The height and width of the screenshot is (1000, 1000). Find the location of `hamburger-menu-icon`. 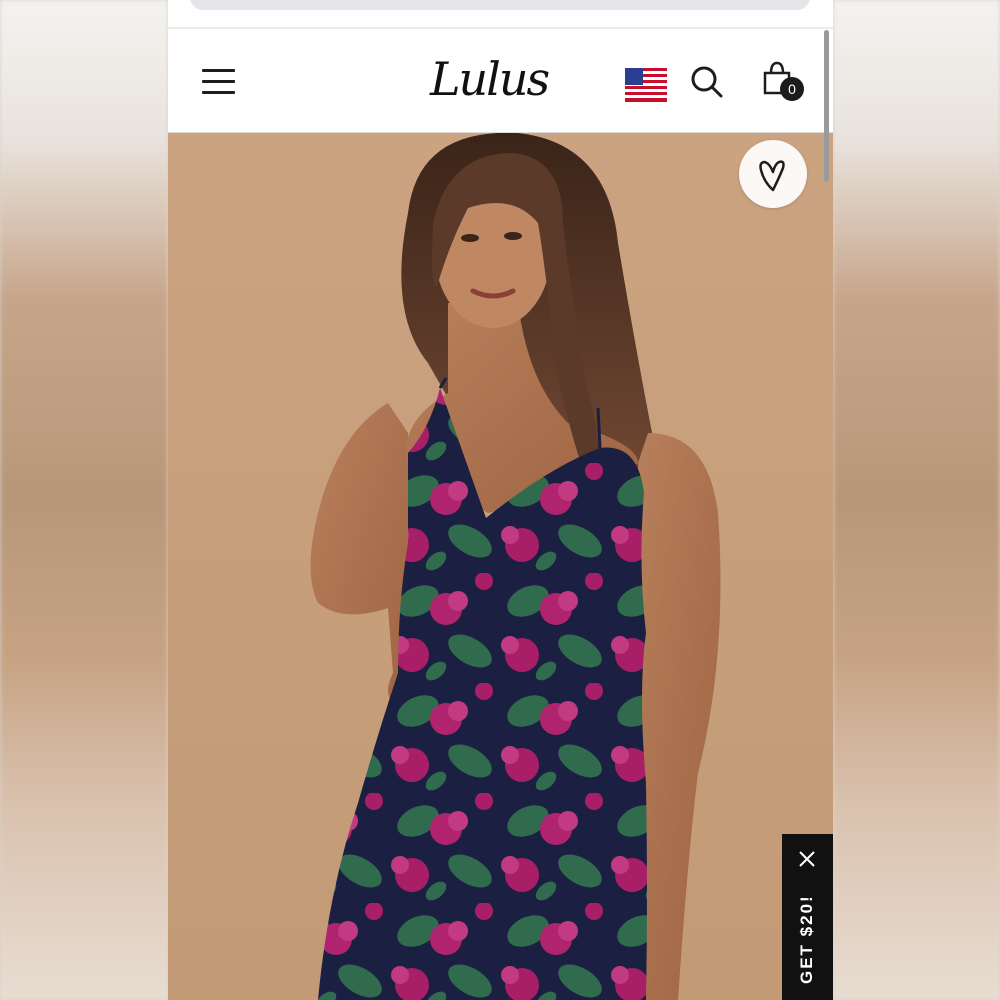

hamburger-menu-icon is located at coordinates (219, 82).